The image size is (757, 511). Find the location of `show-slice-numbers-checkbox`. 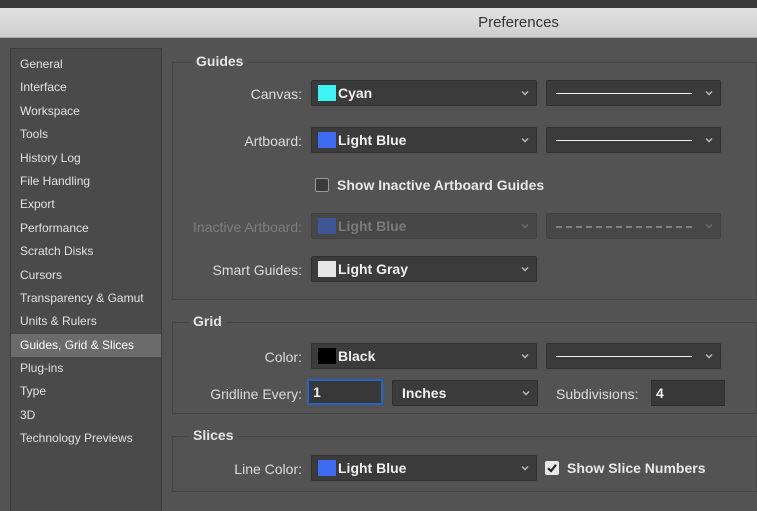

show-slice-numbers-checkbox is located at coordinates (552, 468).